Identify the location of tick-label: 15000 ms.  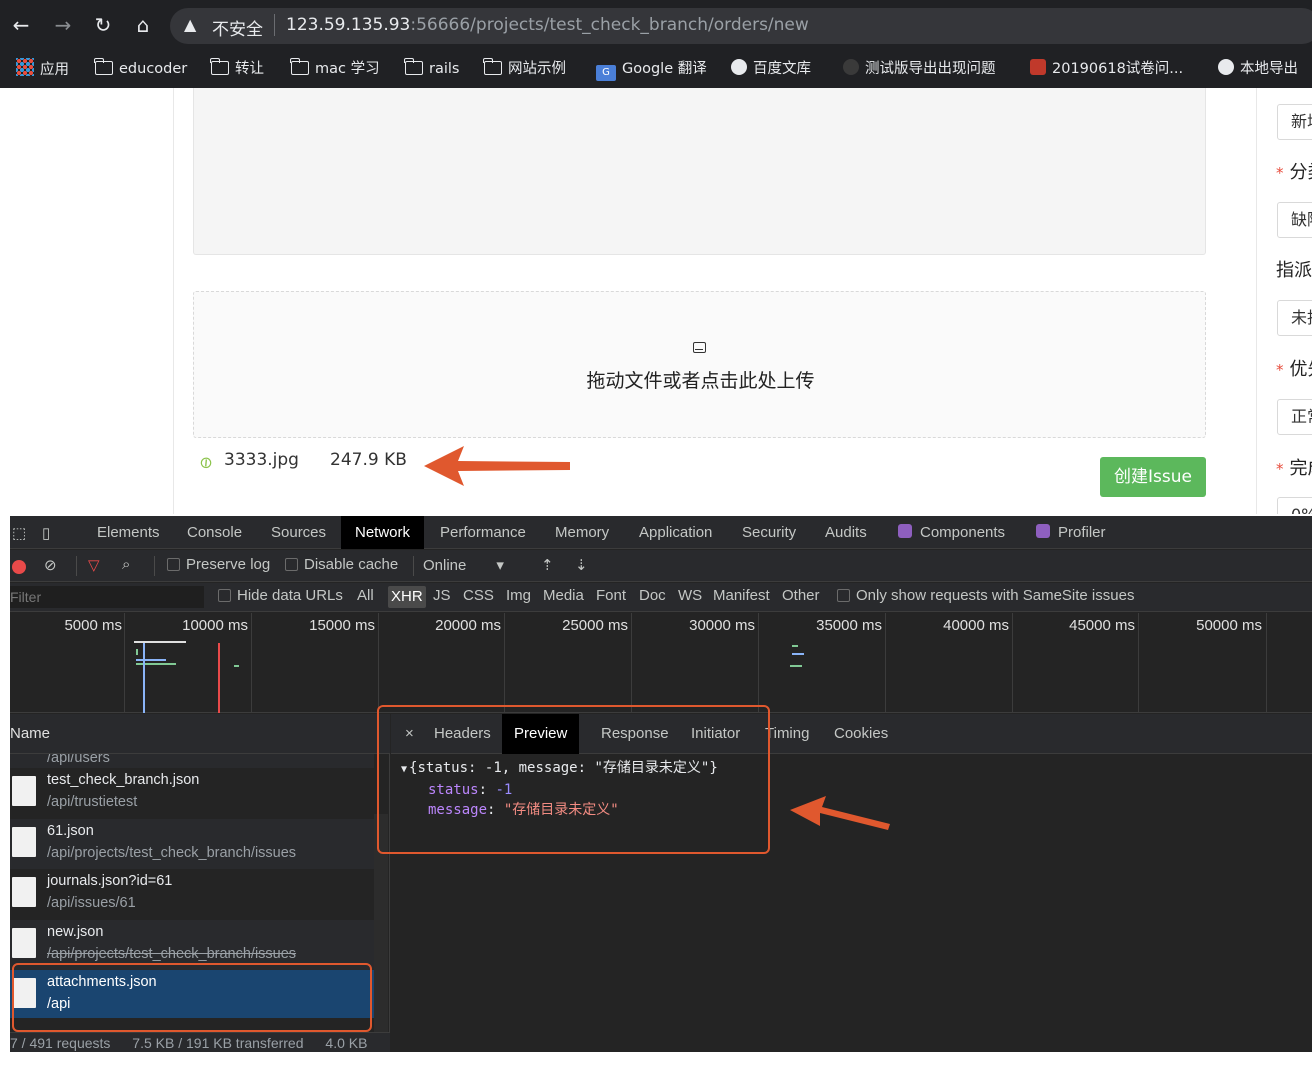
(342, 625).